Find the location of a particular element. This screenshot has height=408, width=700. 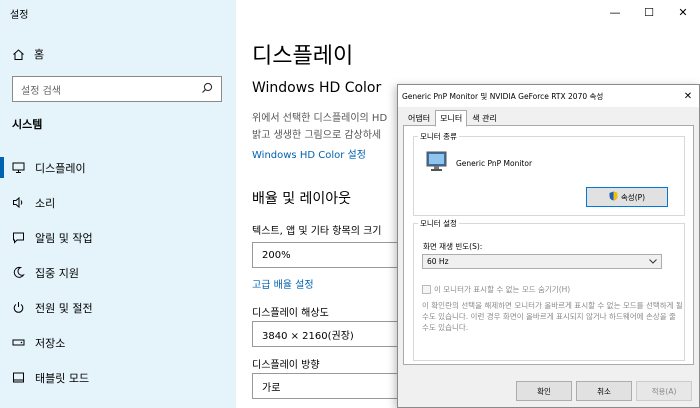

hide-modes-checkbox: 이 모니터가 표시할 수 없는 모드 숨기기(H) is located at coordinates (496, 289).